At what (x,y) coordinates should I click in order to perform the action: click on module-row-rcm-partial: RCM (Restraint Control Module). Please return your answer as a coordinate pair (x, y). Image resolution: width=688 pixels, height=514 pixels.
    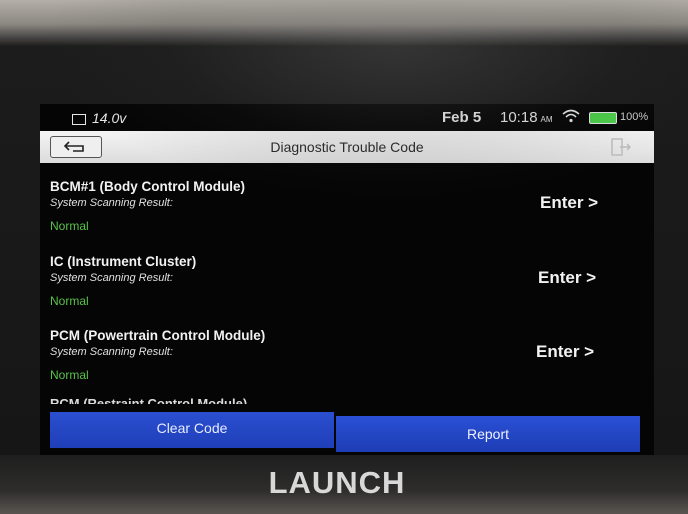
    Looking at the image, I should click on (148, 400).